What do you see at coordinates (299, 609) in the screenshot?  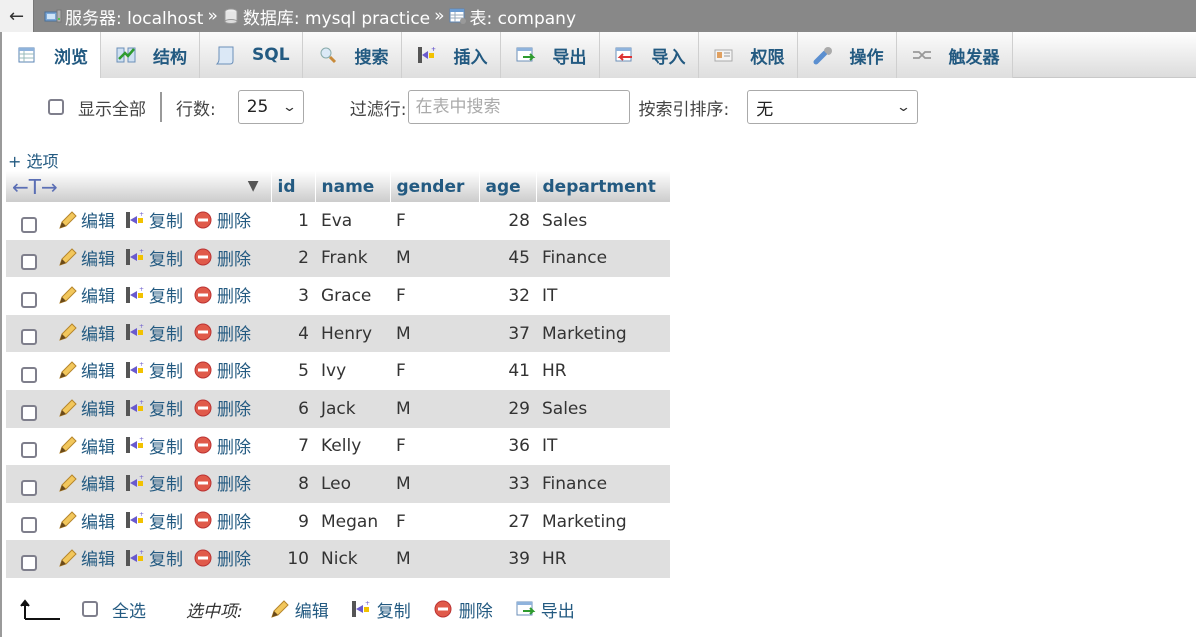 I see `bulk-edit-button: 编辑` at bounding box center [299, 609].